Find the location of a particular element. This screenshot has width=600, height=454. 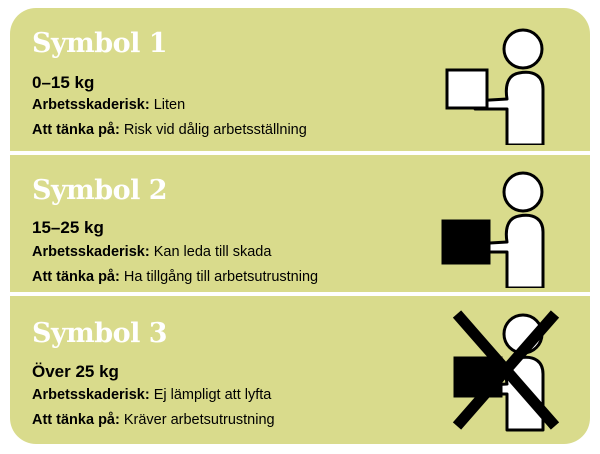

symbol-2-title: Symbol 2 is located at coordinates (100, 190).